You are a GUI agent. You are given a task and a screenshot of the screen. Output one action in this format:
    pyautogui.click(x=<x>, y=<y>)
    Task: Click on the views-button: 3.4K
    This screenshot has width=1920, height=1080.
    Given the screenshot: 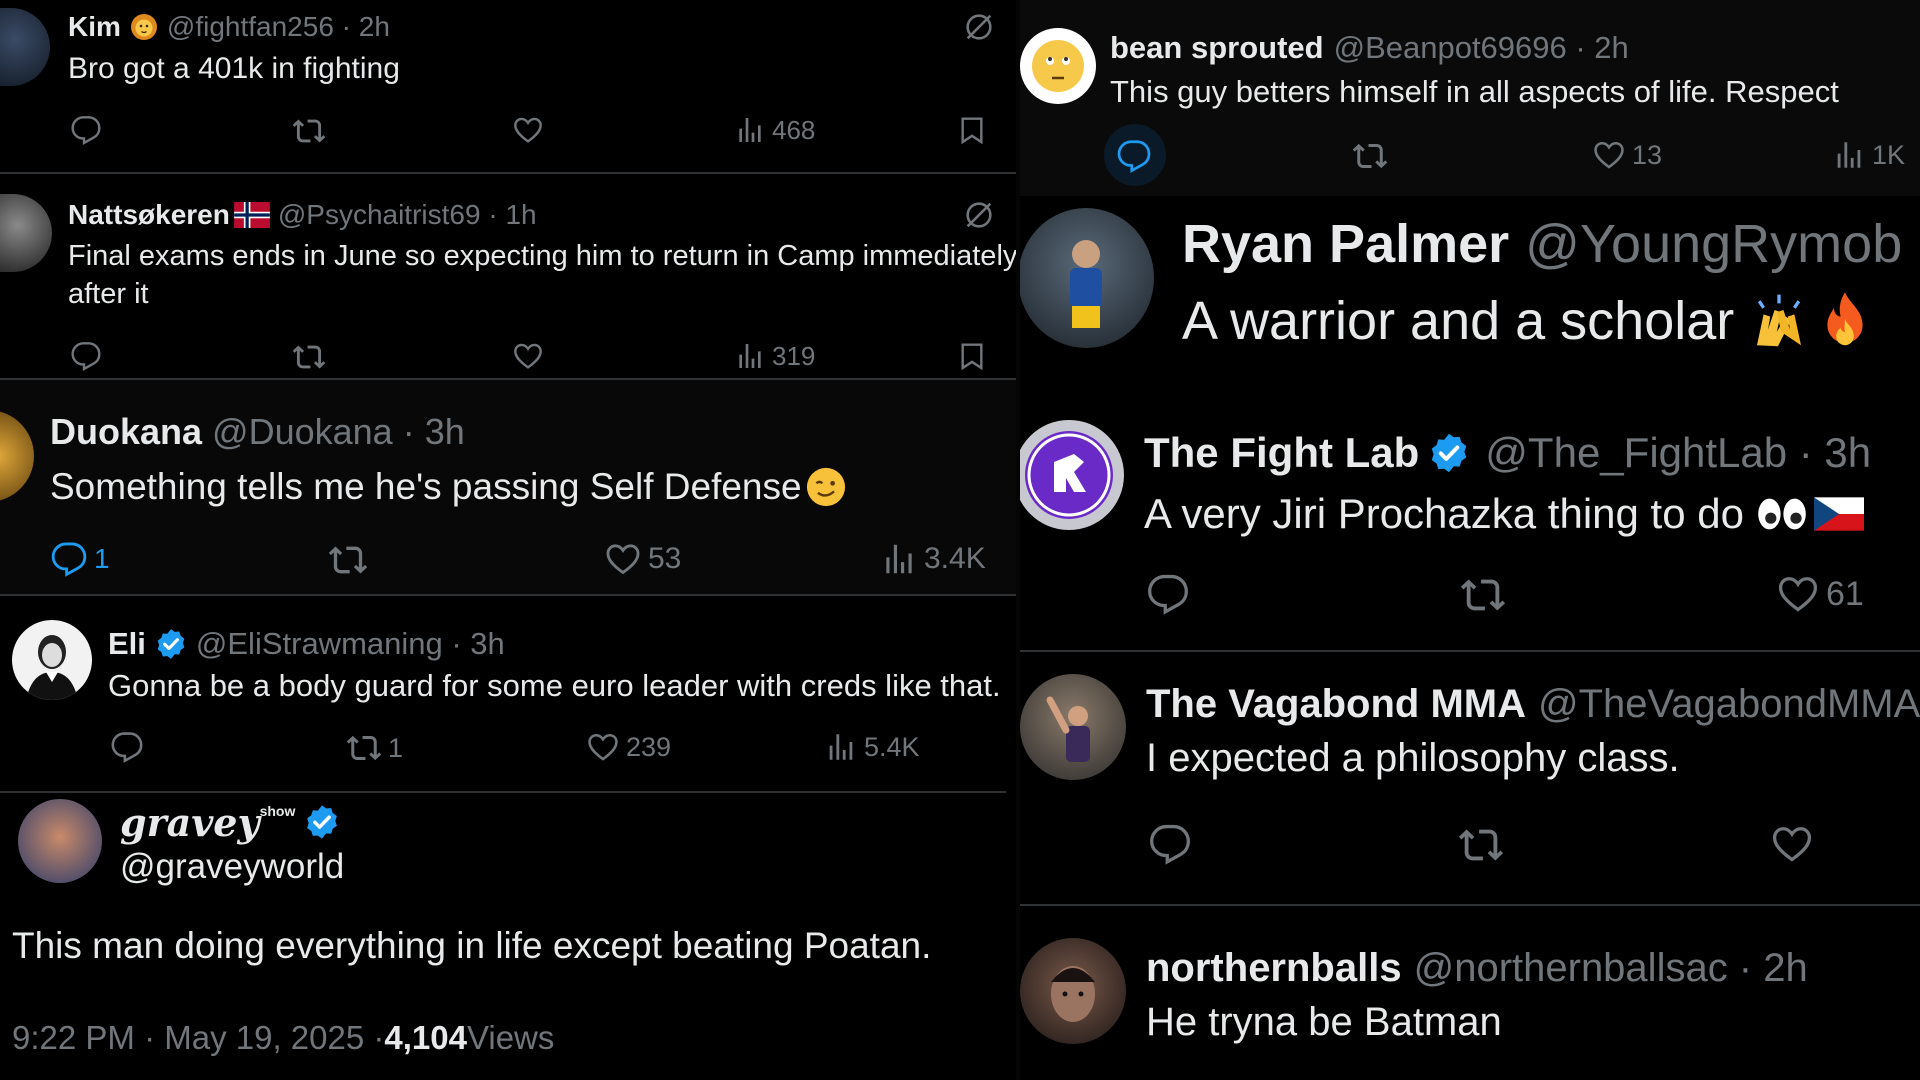 What is the action you would take?
    pyautogui.click(x=933, y=559)
    